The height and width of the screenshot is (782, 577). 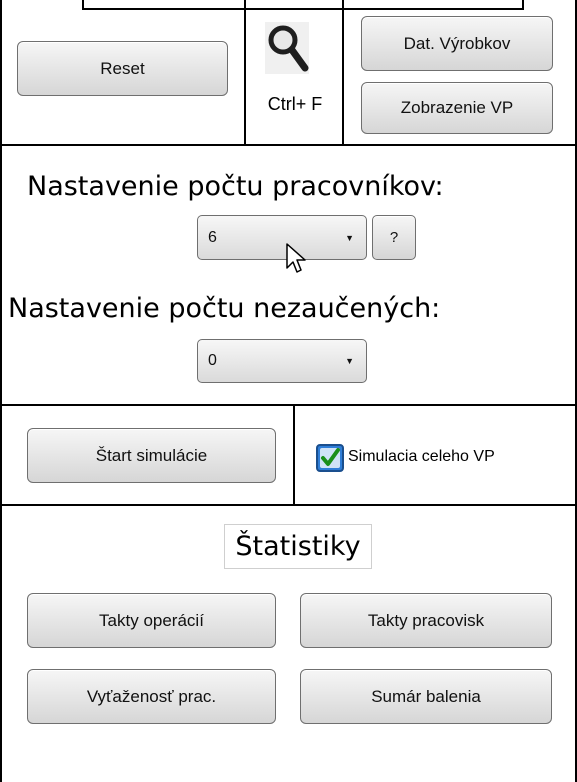 I want to click on search-divider-right, so click(x=343, y=72).